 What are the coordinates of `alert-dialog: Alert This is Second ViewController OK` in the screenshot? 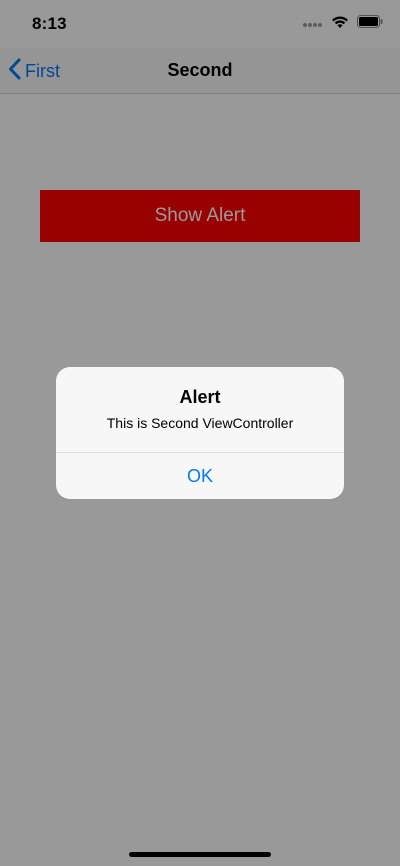 It's located at (200, 433).